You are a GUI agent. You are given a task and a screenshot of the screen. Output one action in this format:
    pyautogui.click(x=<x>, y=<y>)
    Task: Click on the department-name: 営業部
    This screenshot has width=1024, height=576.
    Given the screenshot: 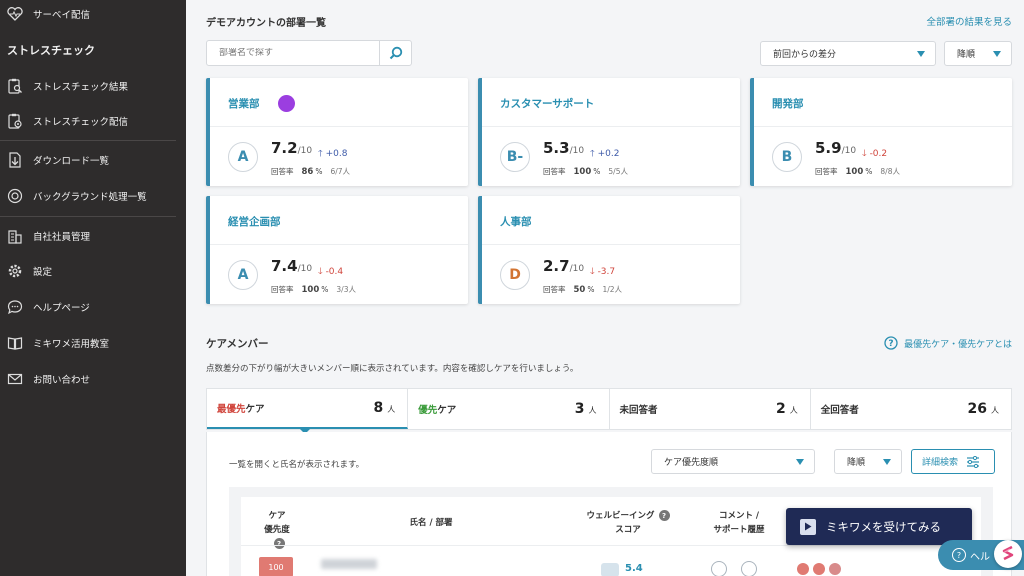 What is the action you would take?
    pyautogui.click(x=244, y=103)
    